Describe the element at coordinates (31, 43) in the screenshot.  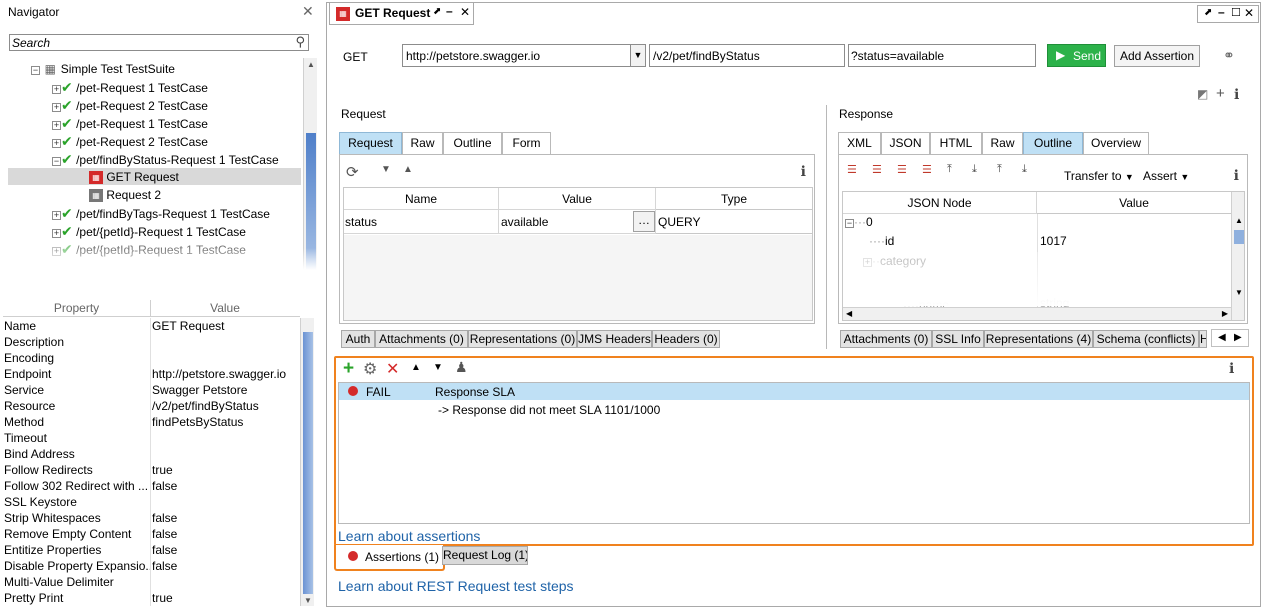
I see `search-input: Search` at that location.